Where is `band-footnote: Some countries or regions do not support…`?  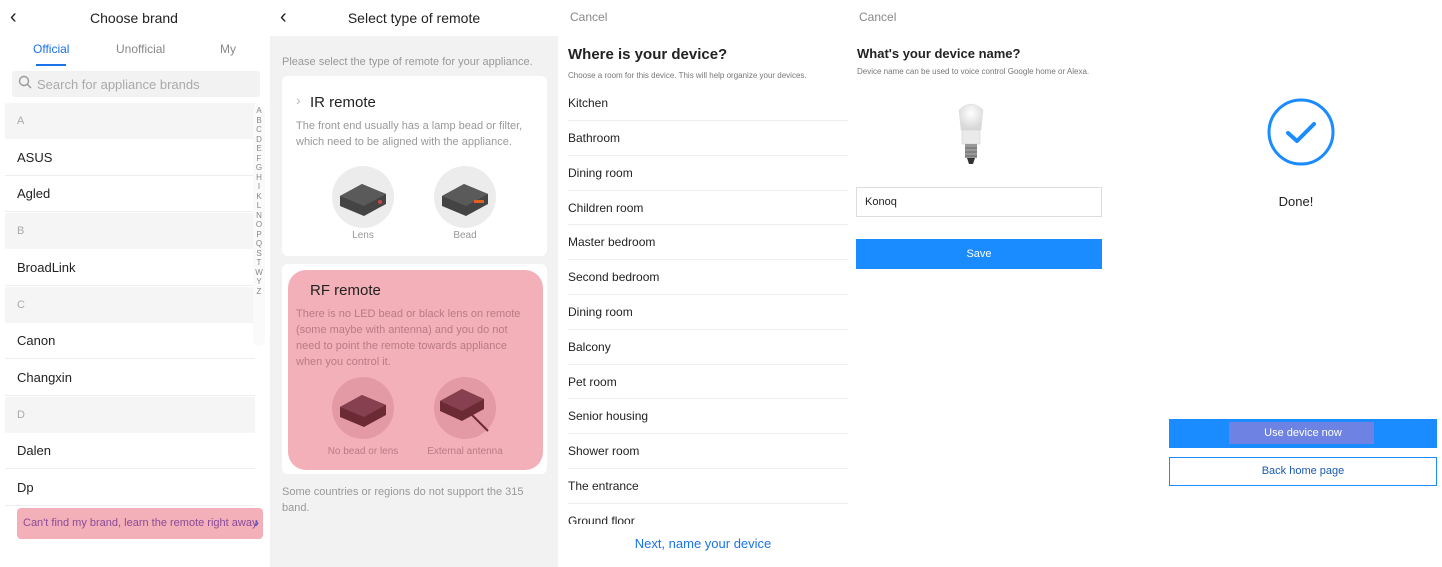
band-footnote: Some countries or regions do not support… is located at coordinates (403, 500).